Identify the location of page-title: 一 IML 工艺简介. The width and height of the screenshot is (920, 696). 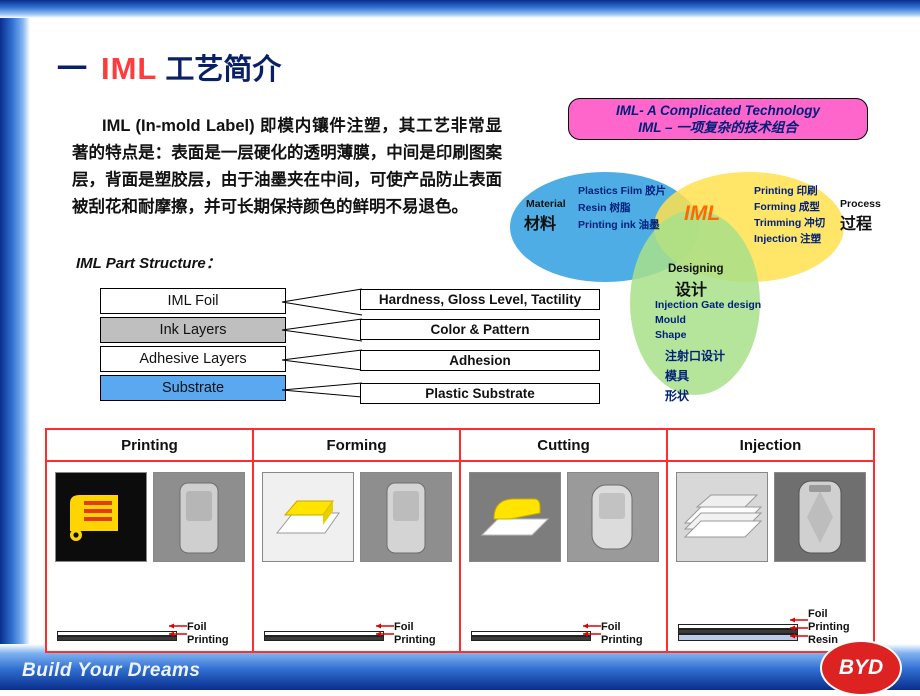
(169, 66).